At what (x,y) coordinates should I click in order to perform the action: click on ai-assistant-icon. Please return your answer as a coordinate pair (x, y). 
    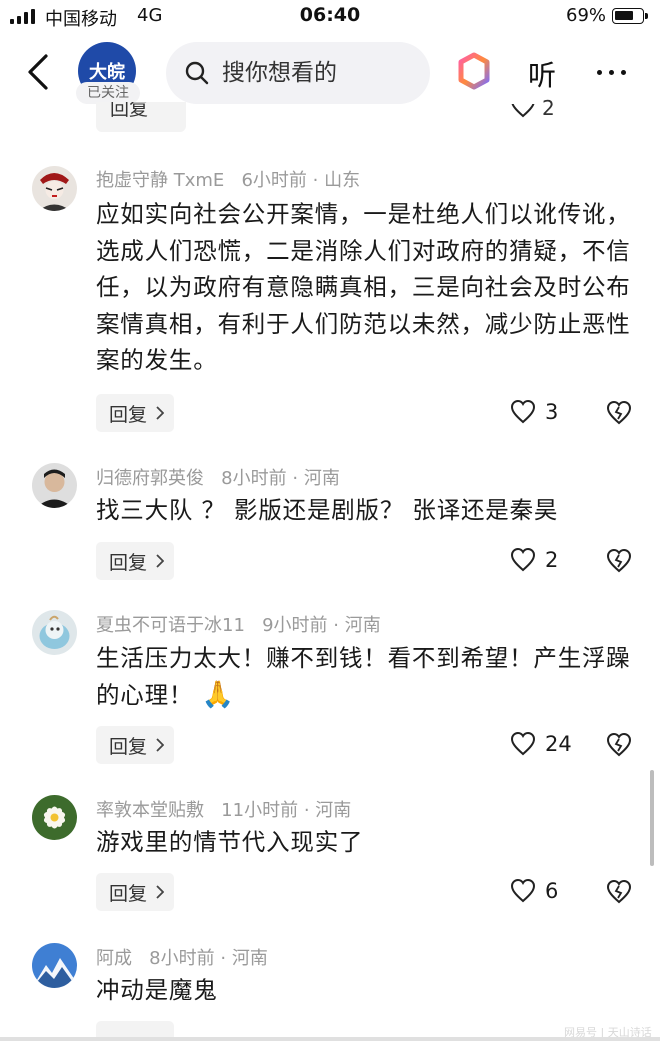
    Looking at the image, I should click on (474, 71).